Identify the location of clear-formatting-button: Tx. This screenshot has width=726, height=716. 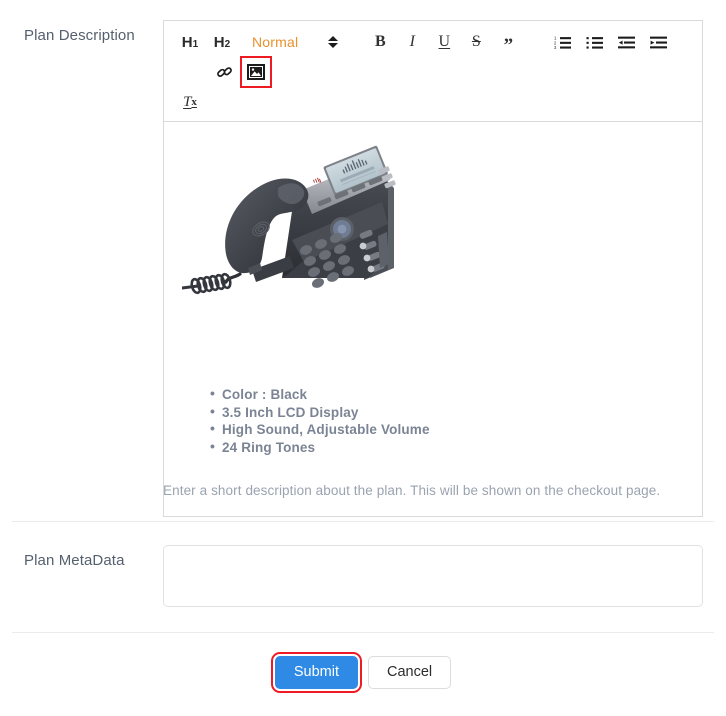
(190, 102).